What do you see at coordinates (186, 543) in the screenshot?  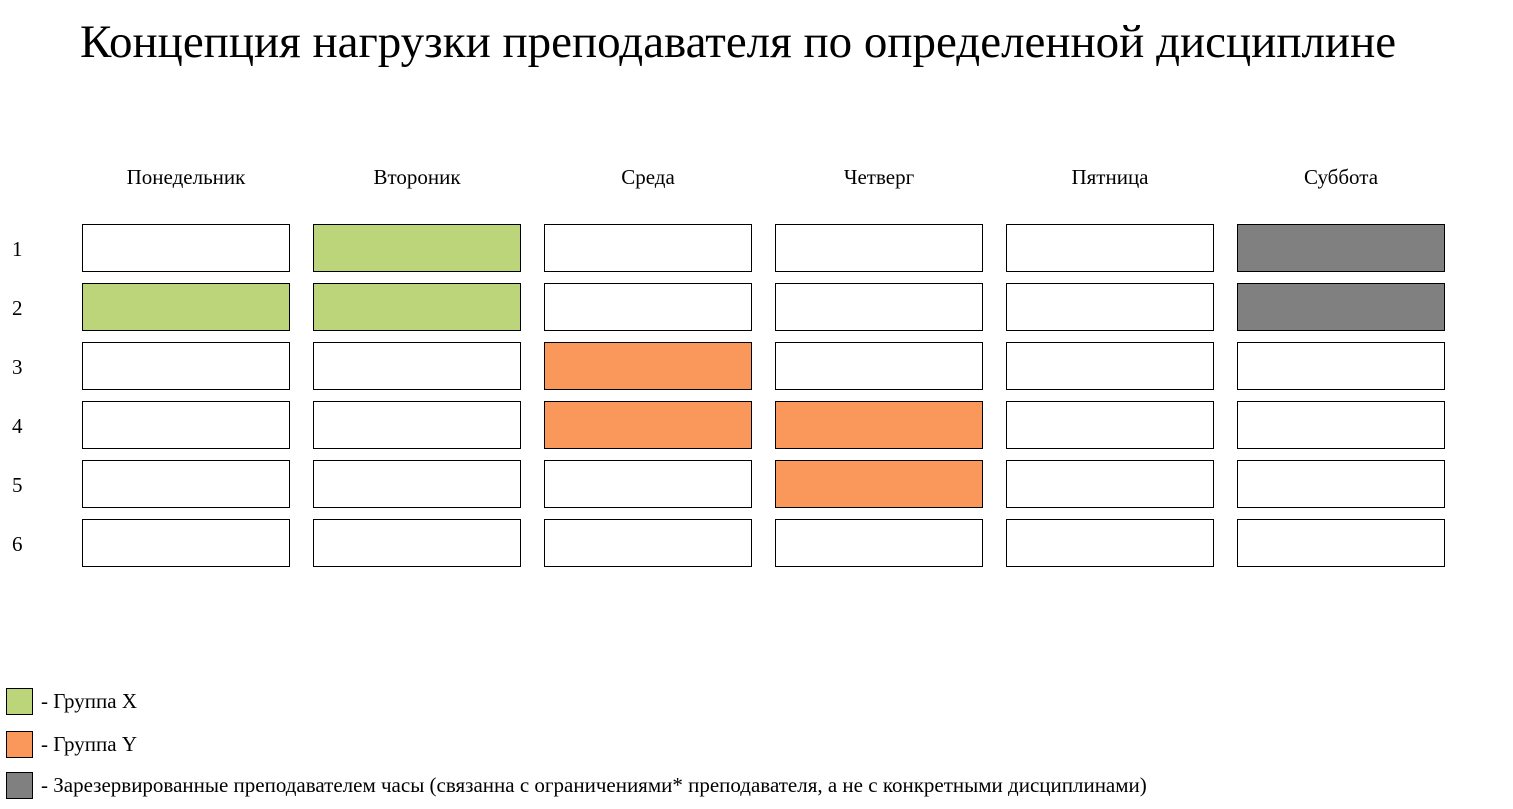 I see `schedule-cell-r6-c1-empty` at bounding box center [186, 543].